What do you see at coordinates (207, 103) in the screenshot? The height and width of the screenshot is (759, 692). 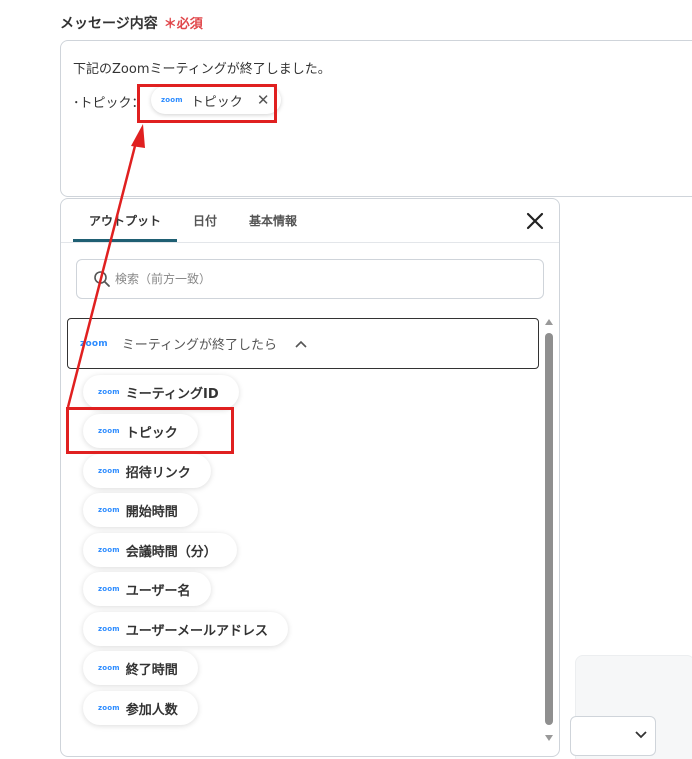 I see `annotation-highlight-editor-chip` at bounding box center [207, 103].